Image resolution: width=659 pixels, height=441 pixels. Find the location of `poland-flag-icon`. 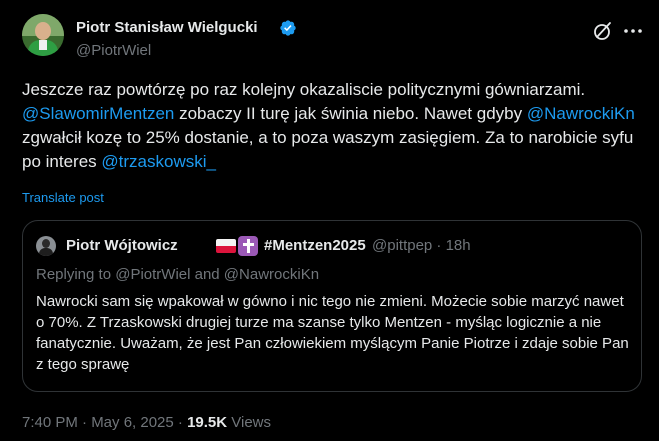

poland-flag-icon is located at coordinates (226, 246).